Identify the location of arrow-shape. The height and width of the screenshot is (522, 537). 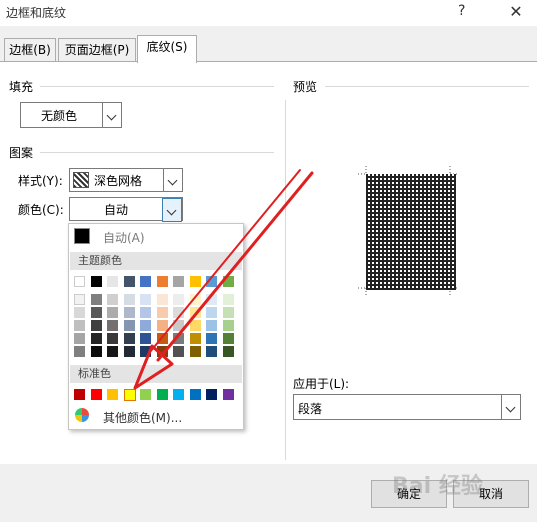
(223, 279).